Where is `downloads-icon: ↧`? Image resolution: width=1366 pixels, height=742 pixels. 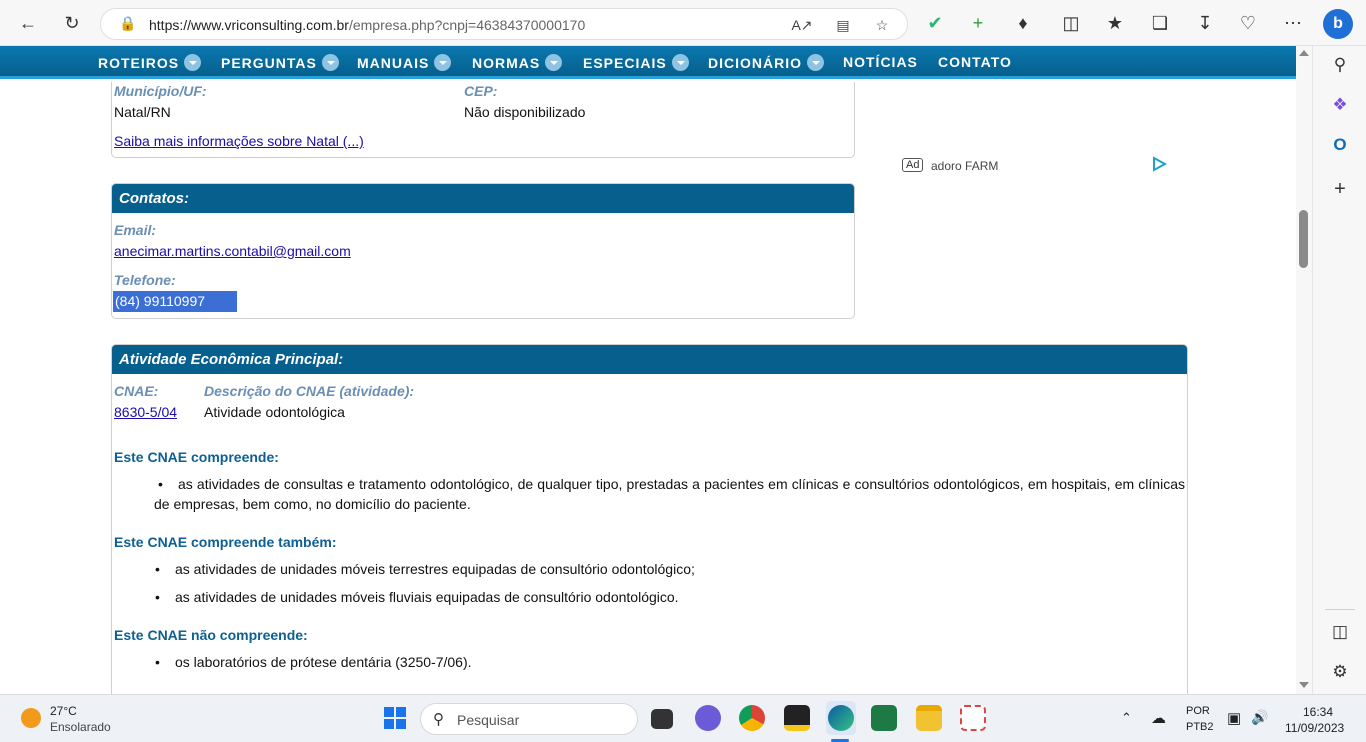 downloads-icon: ↧ is located at coordinates (1205, 23).